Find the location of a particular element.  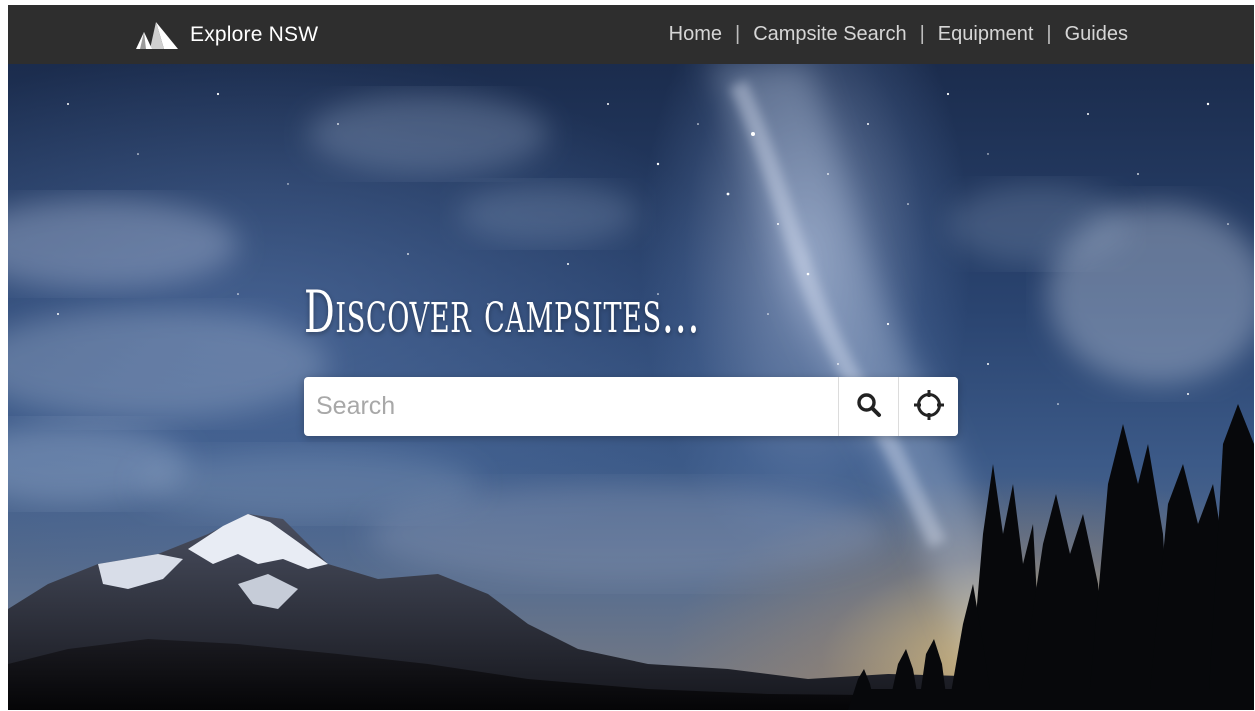

nav-link-home: Home is located at coordinates (695, 34).